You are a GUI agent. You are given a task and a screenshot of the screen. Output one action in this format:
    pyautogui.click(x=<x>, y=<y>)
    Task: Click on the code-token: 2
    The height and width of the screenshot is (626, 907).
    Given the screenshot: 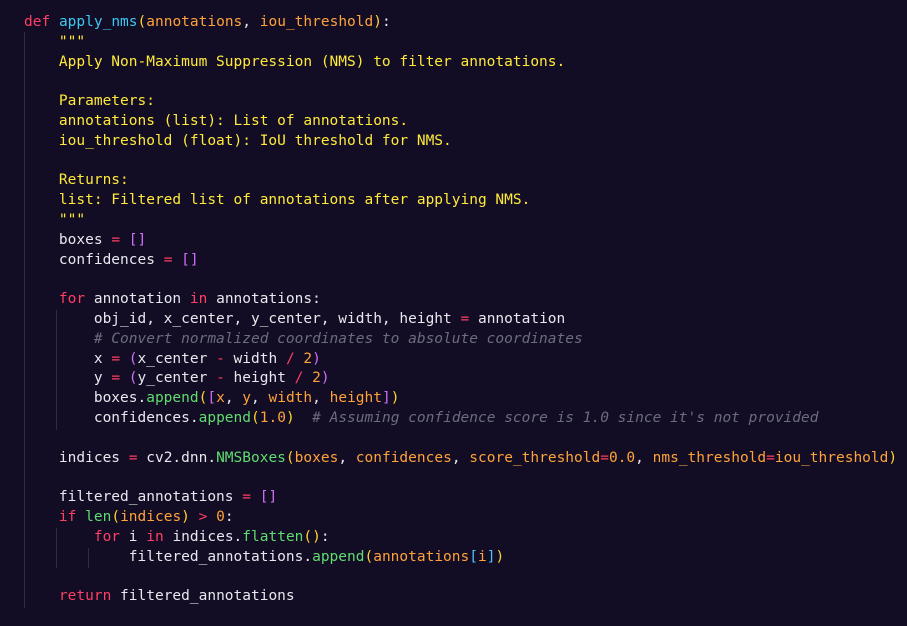 What is the action you would take?
    pyautogui.click(x=316, y=378)
    